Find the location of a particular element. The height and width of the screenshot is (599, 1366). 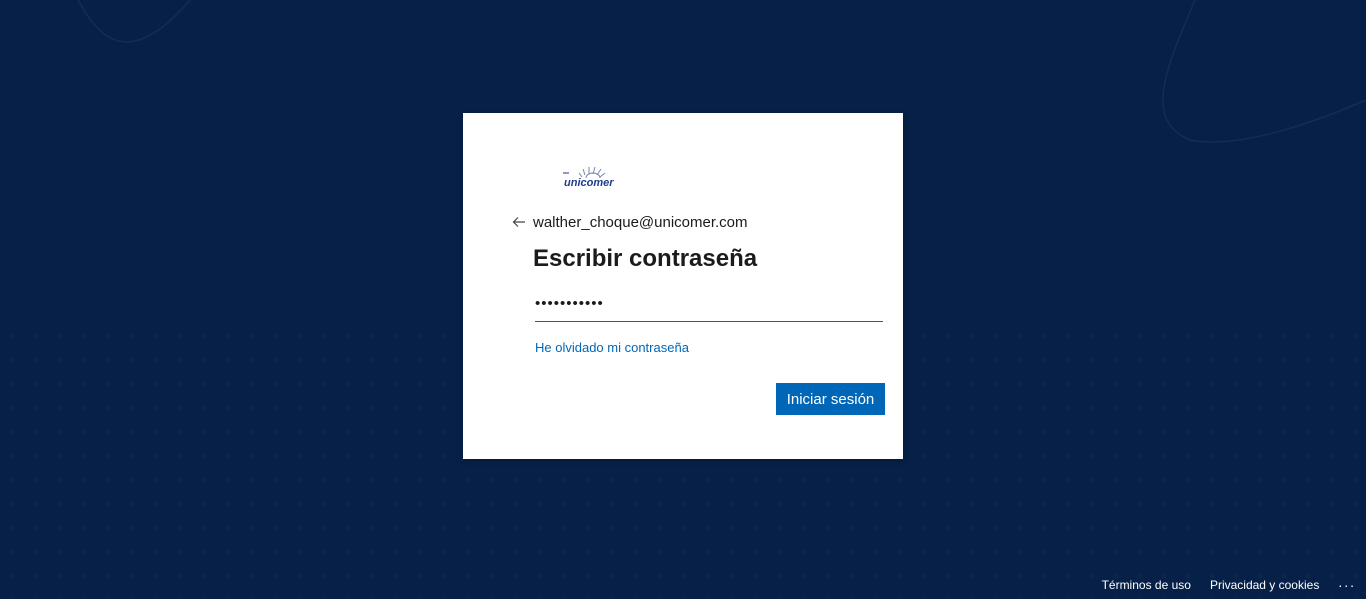

password-field-wrapper is located at coordinates (709, 305).